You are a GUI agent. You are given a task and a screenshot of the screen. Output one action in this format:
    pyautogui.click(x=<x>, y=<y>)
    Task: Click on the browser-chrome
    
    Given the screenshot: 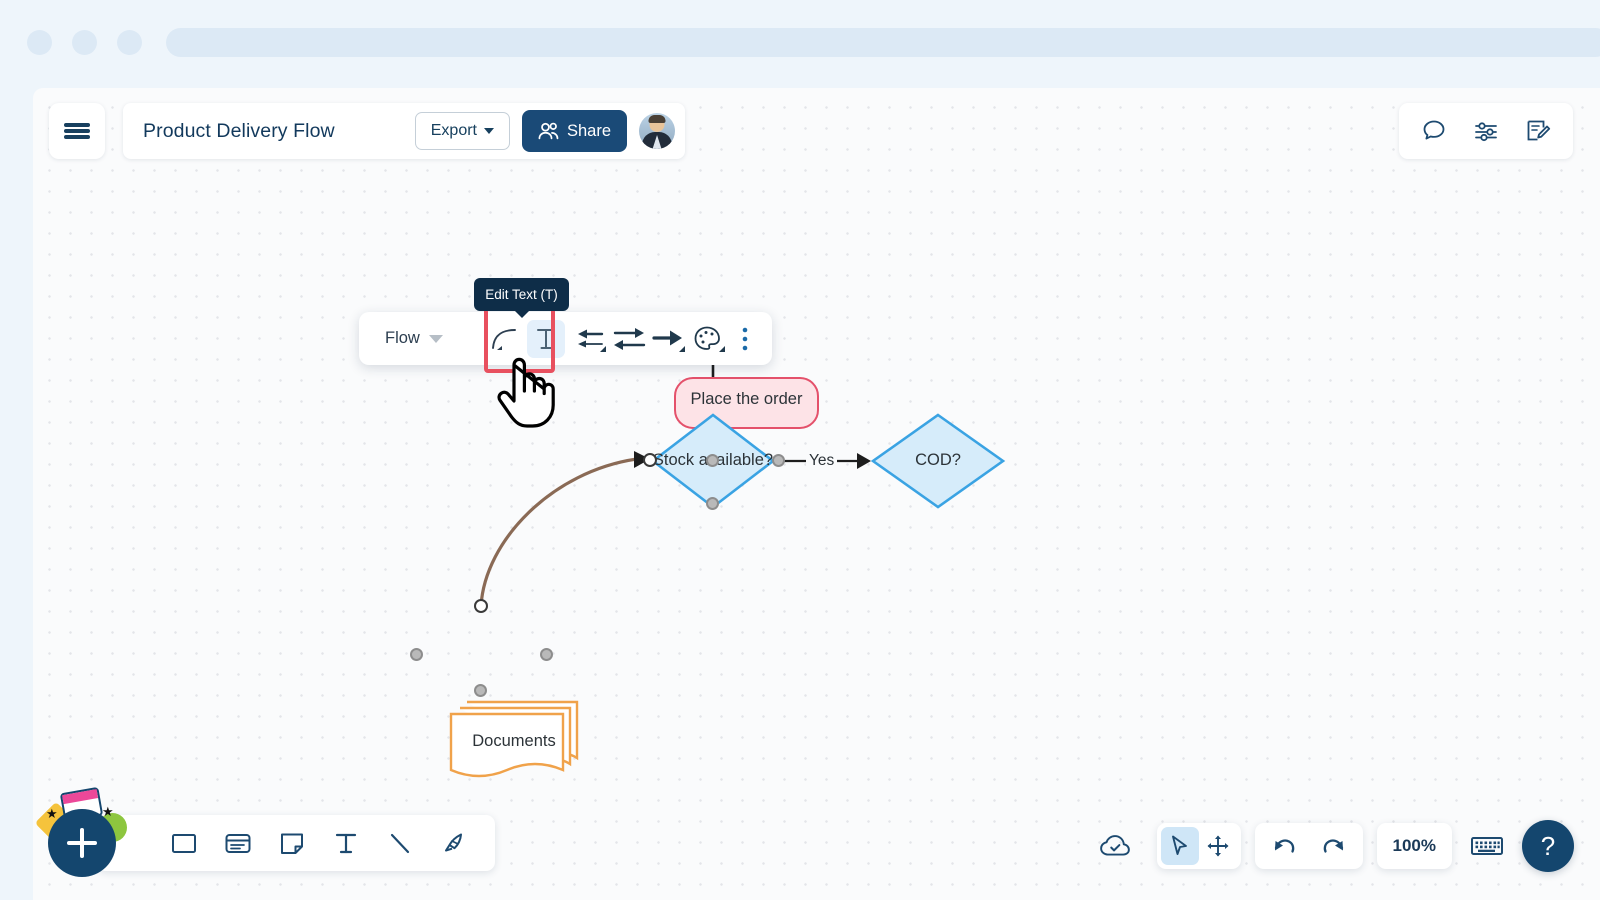 What is the action you would take?
    pyautogui.click(x=800, y=44)
    